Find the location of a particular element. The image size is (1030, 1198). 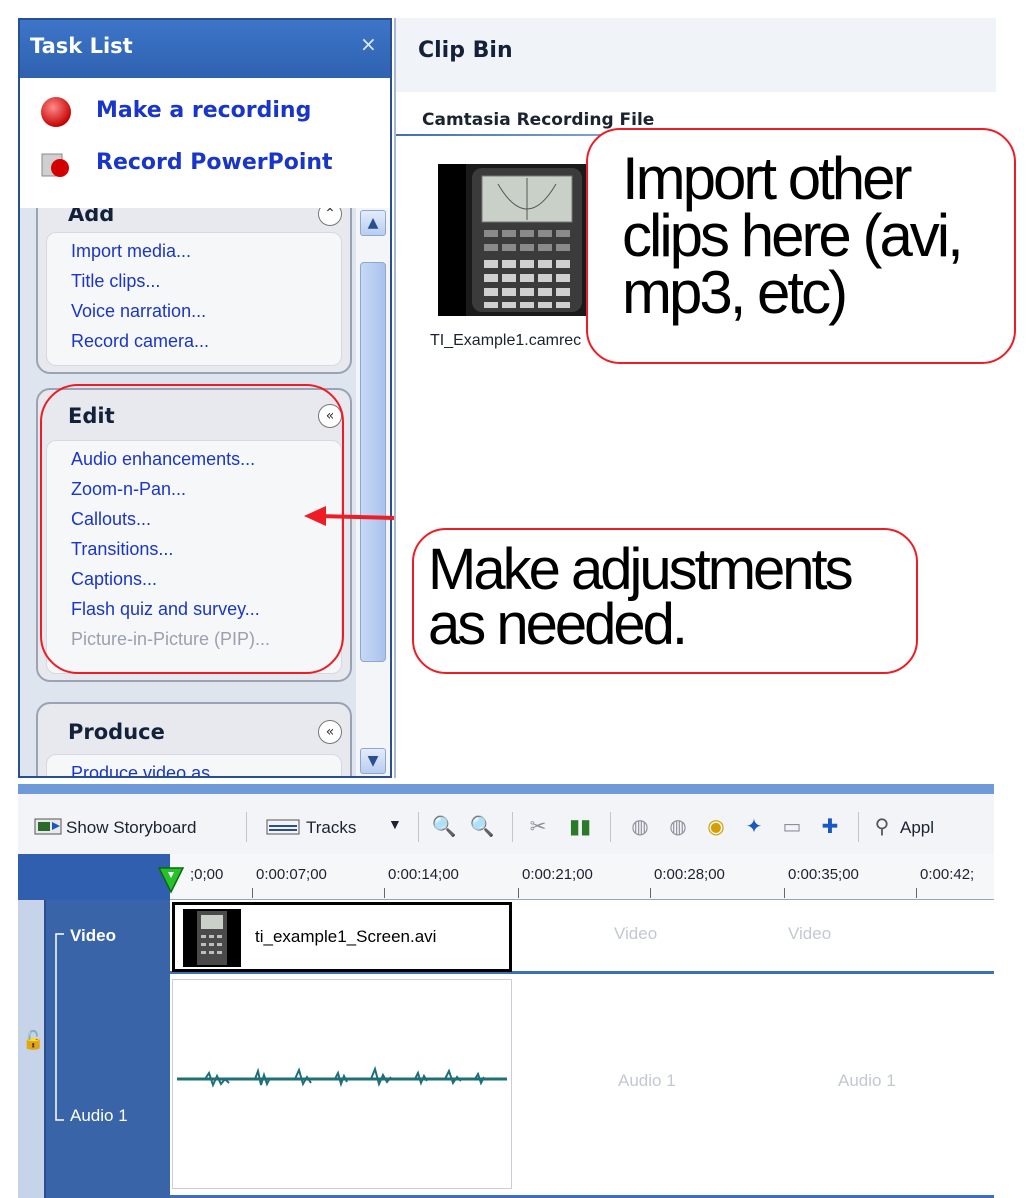

show-storyboard-label: Show Storyboard is located at coordinates (131, 827).